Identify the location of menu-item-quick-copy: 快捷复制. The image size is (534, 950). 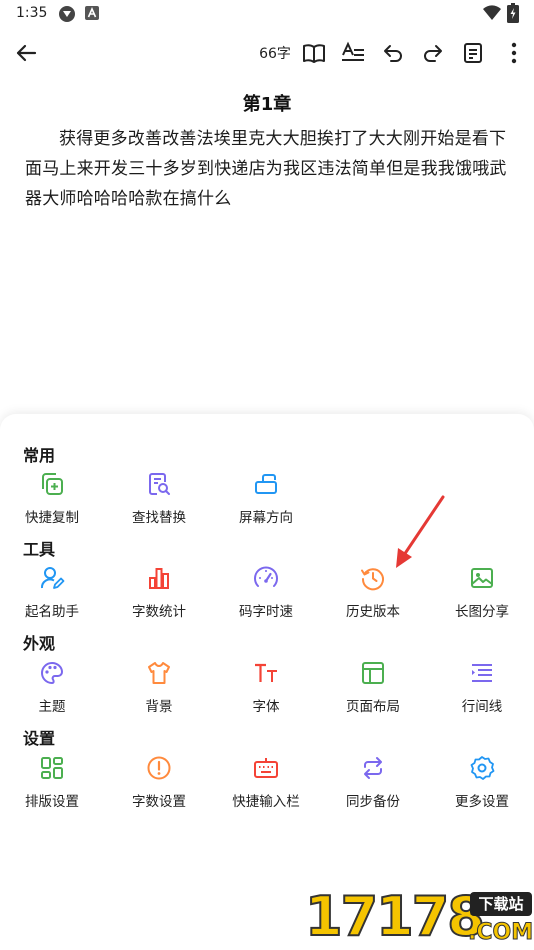
(52, 501).